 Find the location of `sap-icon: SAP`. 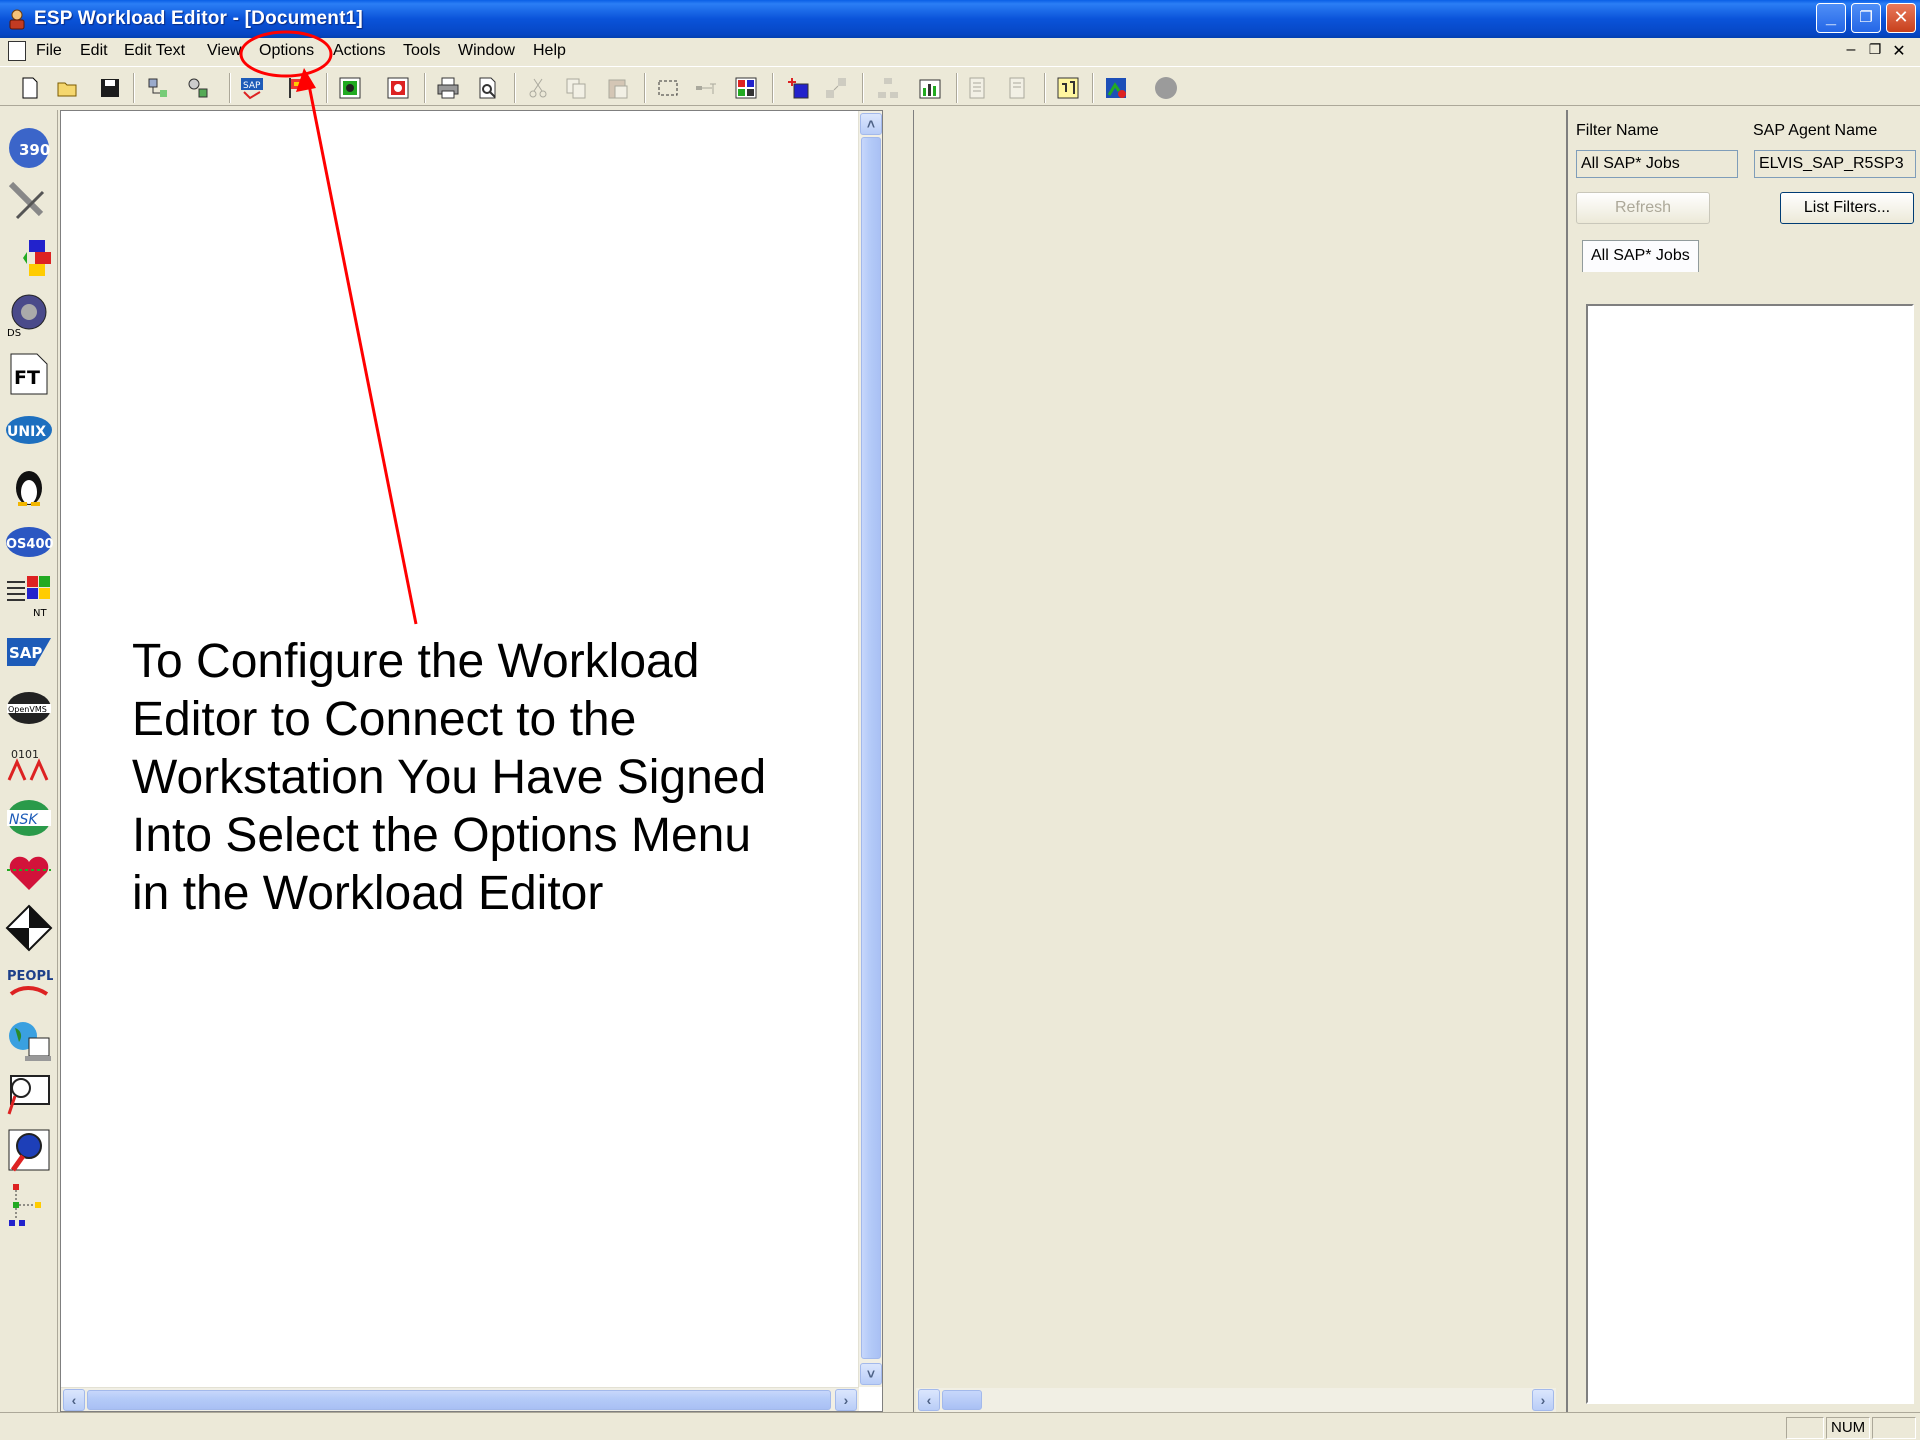

sap-icon: SAP is located at coordinates (29, 652).